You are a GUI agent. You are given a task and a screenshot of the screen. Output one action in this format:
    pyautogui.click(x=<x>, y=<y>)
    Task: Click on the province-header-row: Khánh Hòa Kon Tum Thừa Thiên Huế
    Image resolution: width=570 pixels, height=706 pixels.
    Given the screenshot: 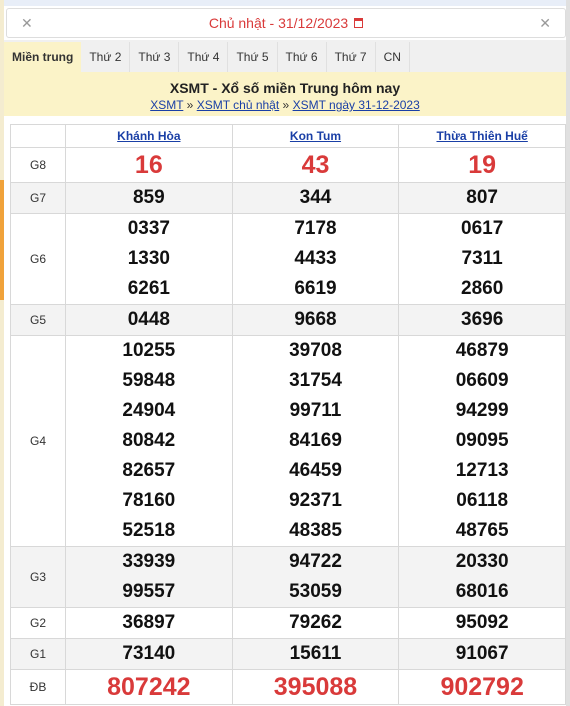 What is the action you would take?
    pyautogui.click(x=288, y=136)
    